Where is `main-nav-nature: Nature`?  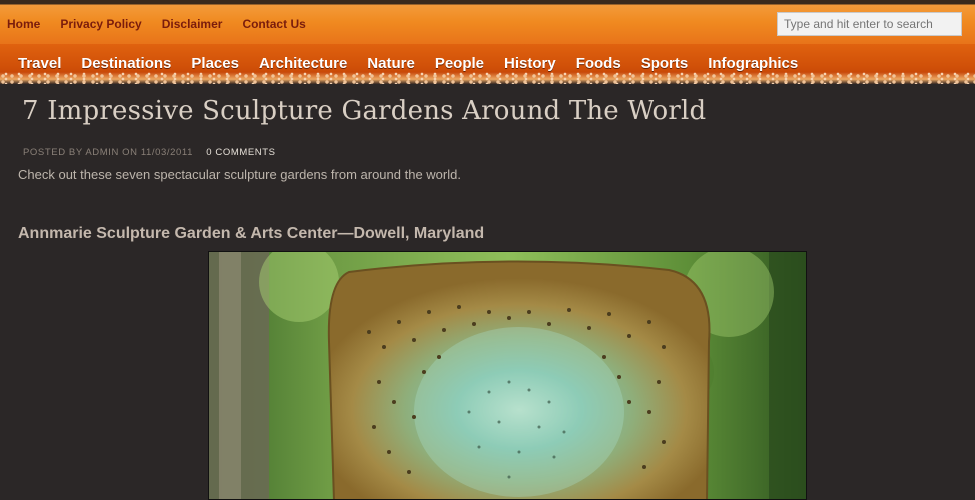
main-nav-nature: Nature is located at coordinates (391, 63).